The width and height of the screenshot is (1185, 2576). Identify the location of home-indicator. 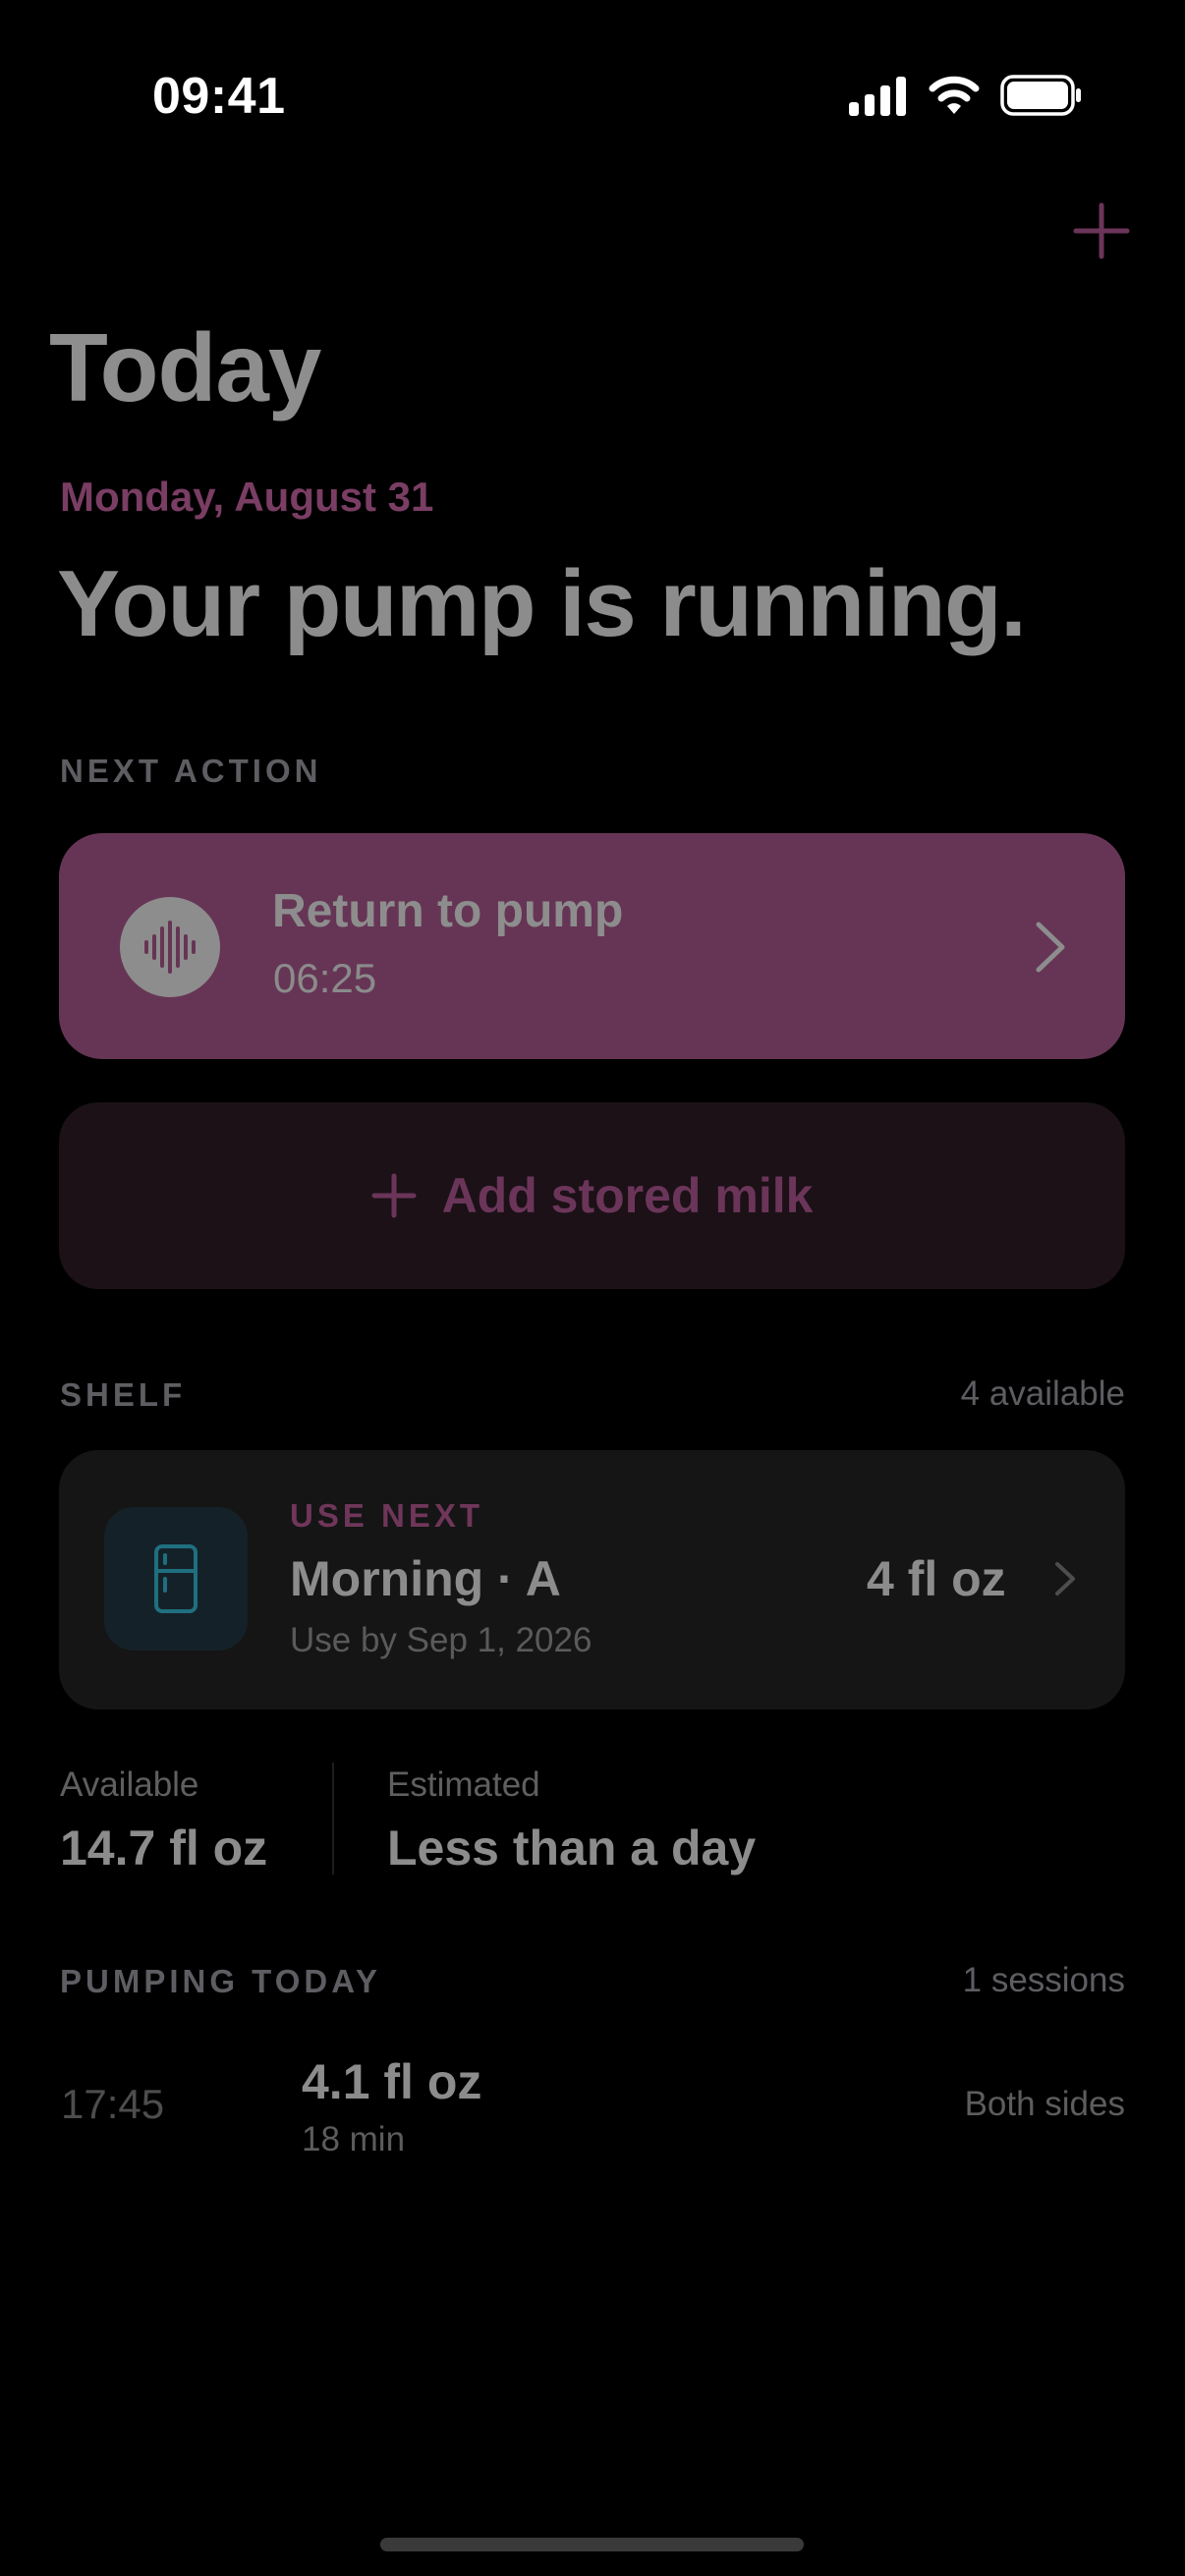
(592, 2544).